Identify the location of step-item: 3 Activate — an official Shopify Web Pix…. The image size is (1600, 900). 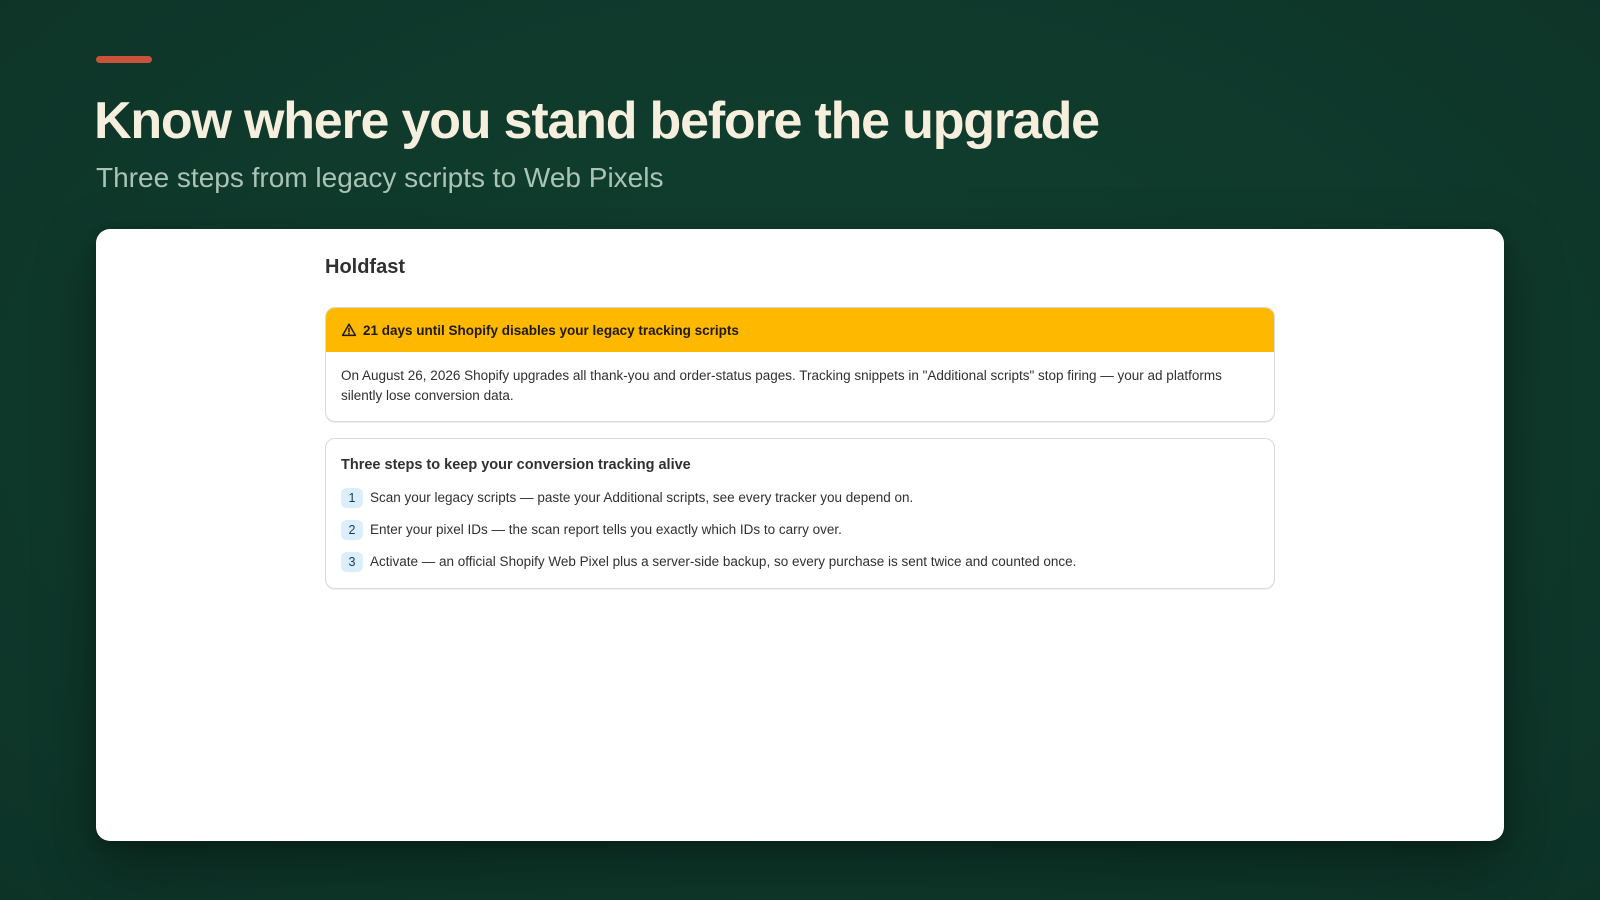
(800, 562).